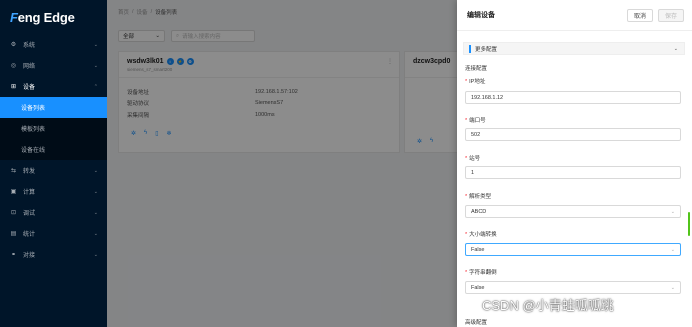 This screenshot has width=692, height=327. What do you see at coordinates (53, 149) in the screenshot?
I see `sidebar-item-device-online: 设备在线` at bounding box center [53, 149].